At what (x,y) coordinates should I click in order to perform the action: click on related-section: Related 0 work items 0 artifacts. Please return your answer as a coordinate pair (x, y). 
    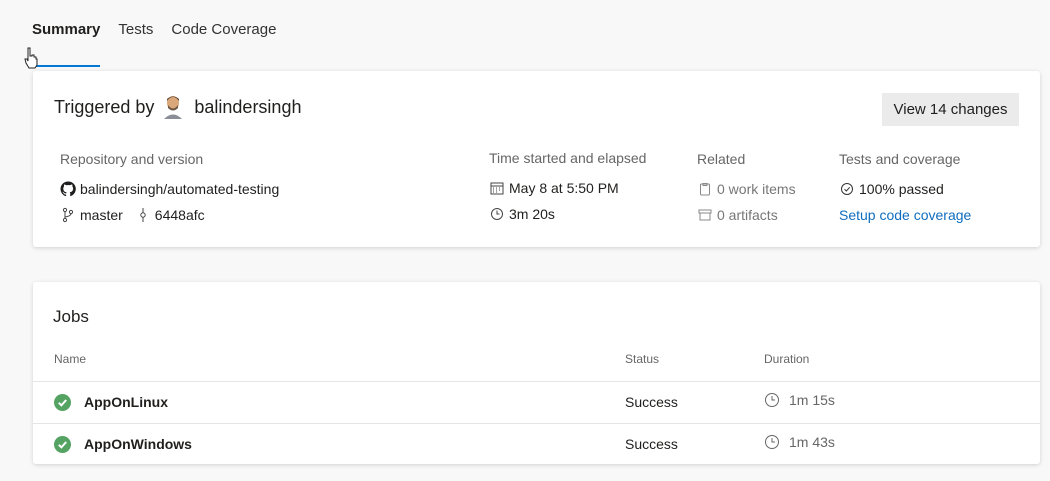
    Looking at the image, I should click on (746, 189).